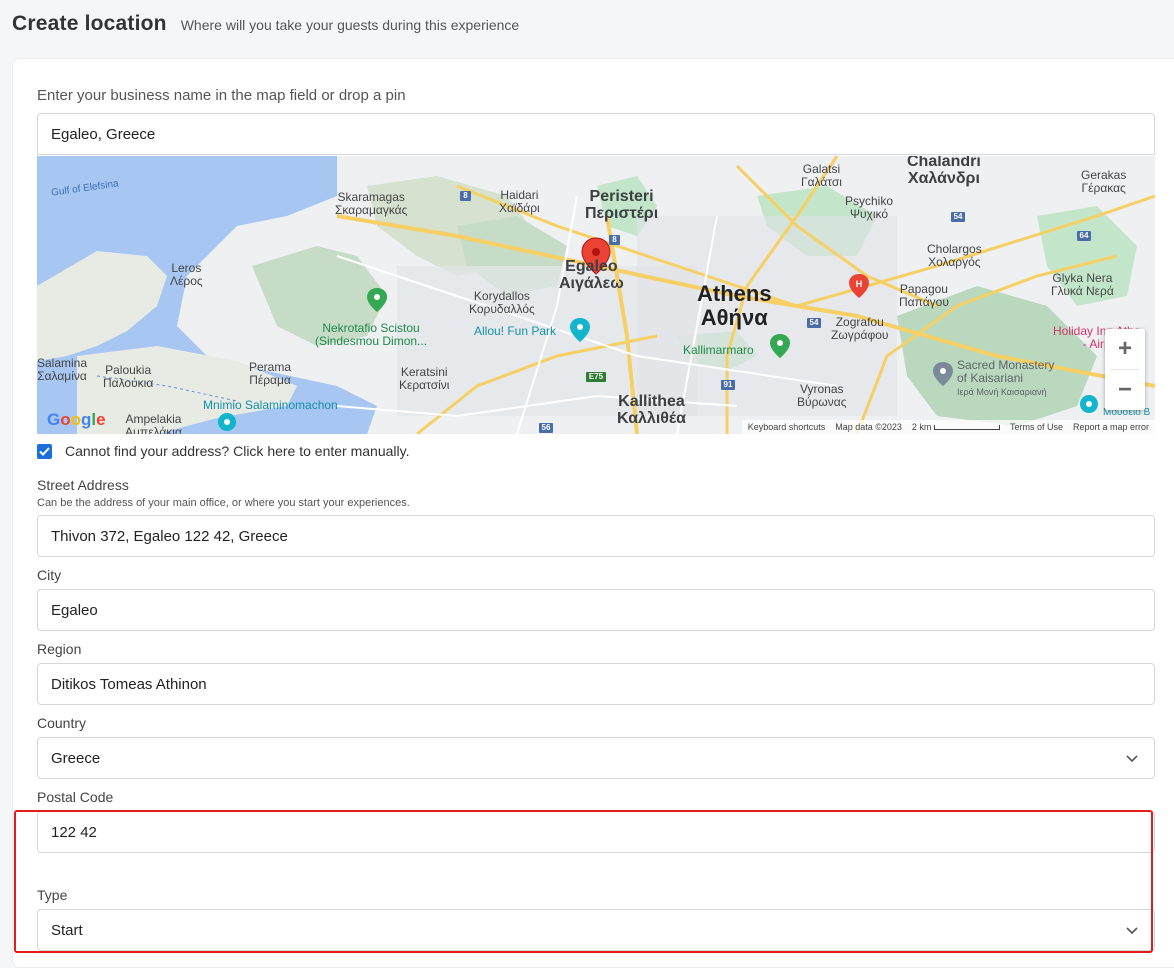 Image resolution: width=1174 pixels, height=968 pixels. Describe the element at coordinates (596, 758) in the screenshot. I see `country-select: Greece` at that location.